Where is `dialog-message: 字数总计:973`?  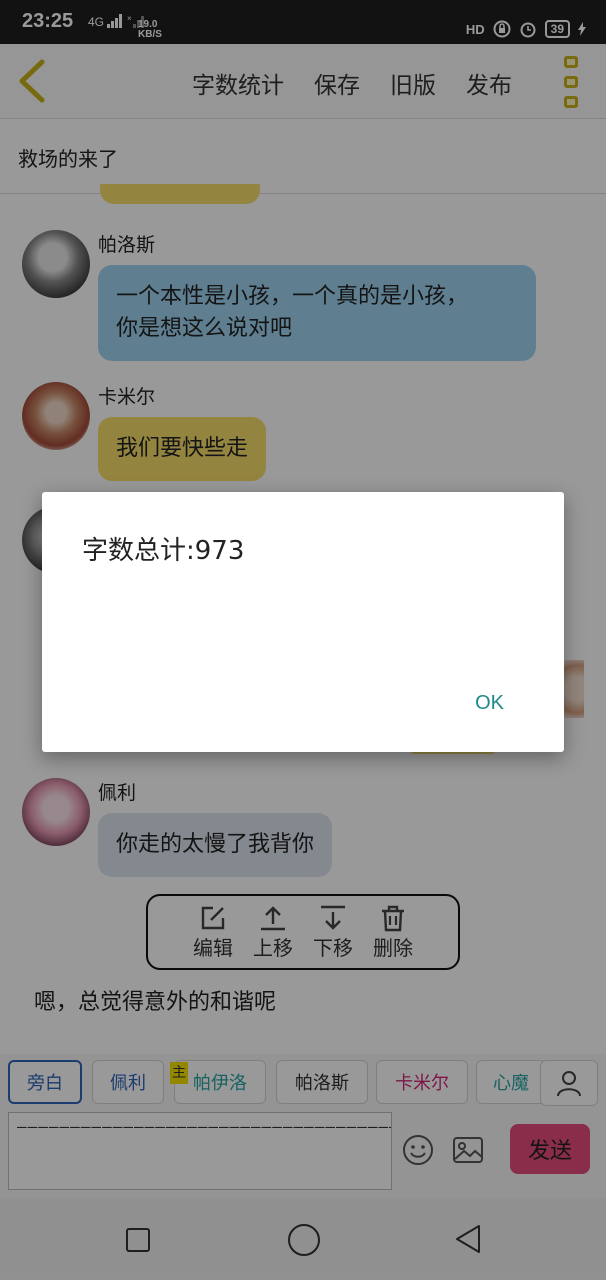 dialog-message: 字数总计:973 is located at coordinates (163, 551).